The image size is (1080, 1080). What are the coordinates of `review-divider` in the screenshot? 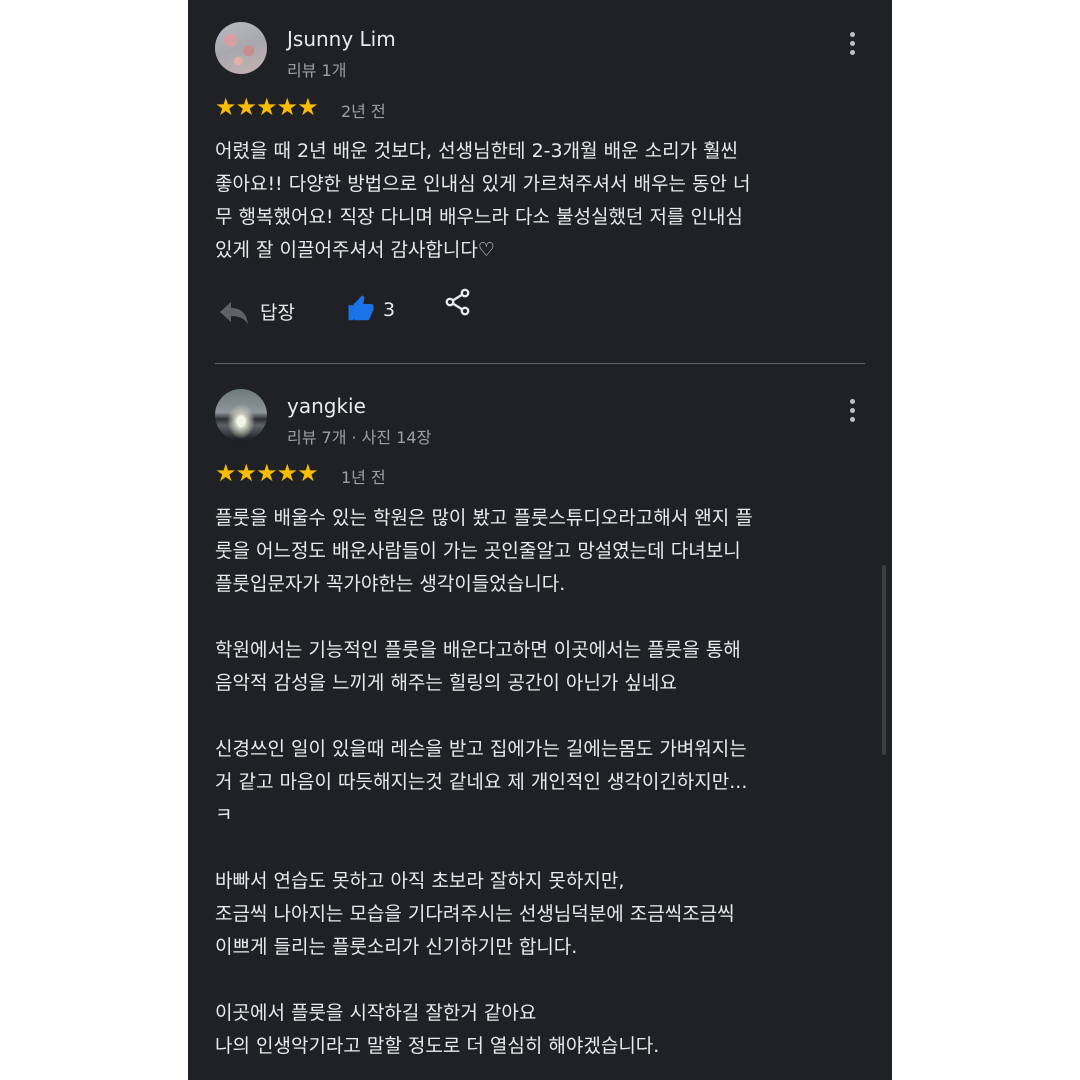 It's located at (540, 363).